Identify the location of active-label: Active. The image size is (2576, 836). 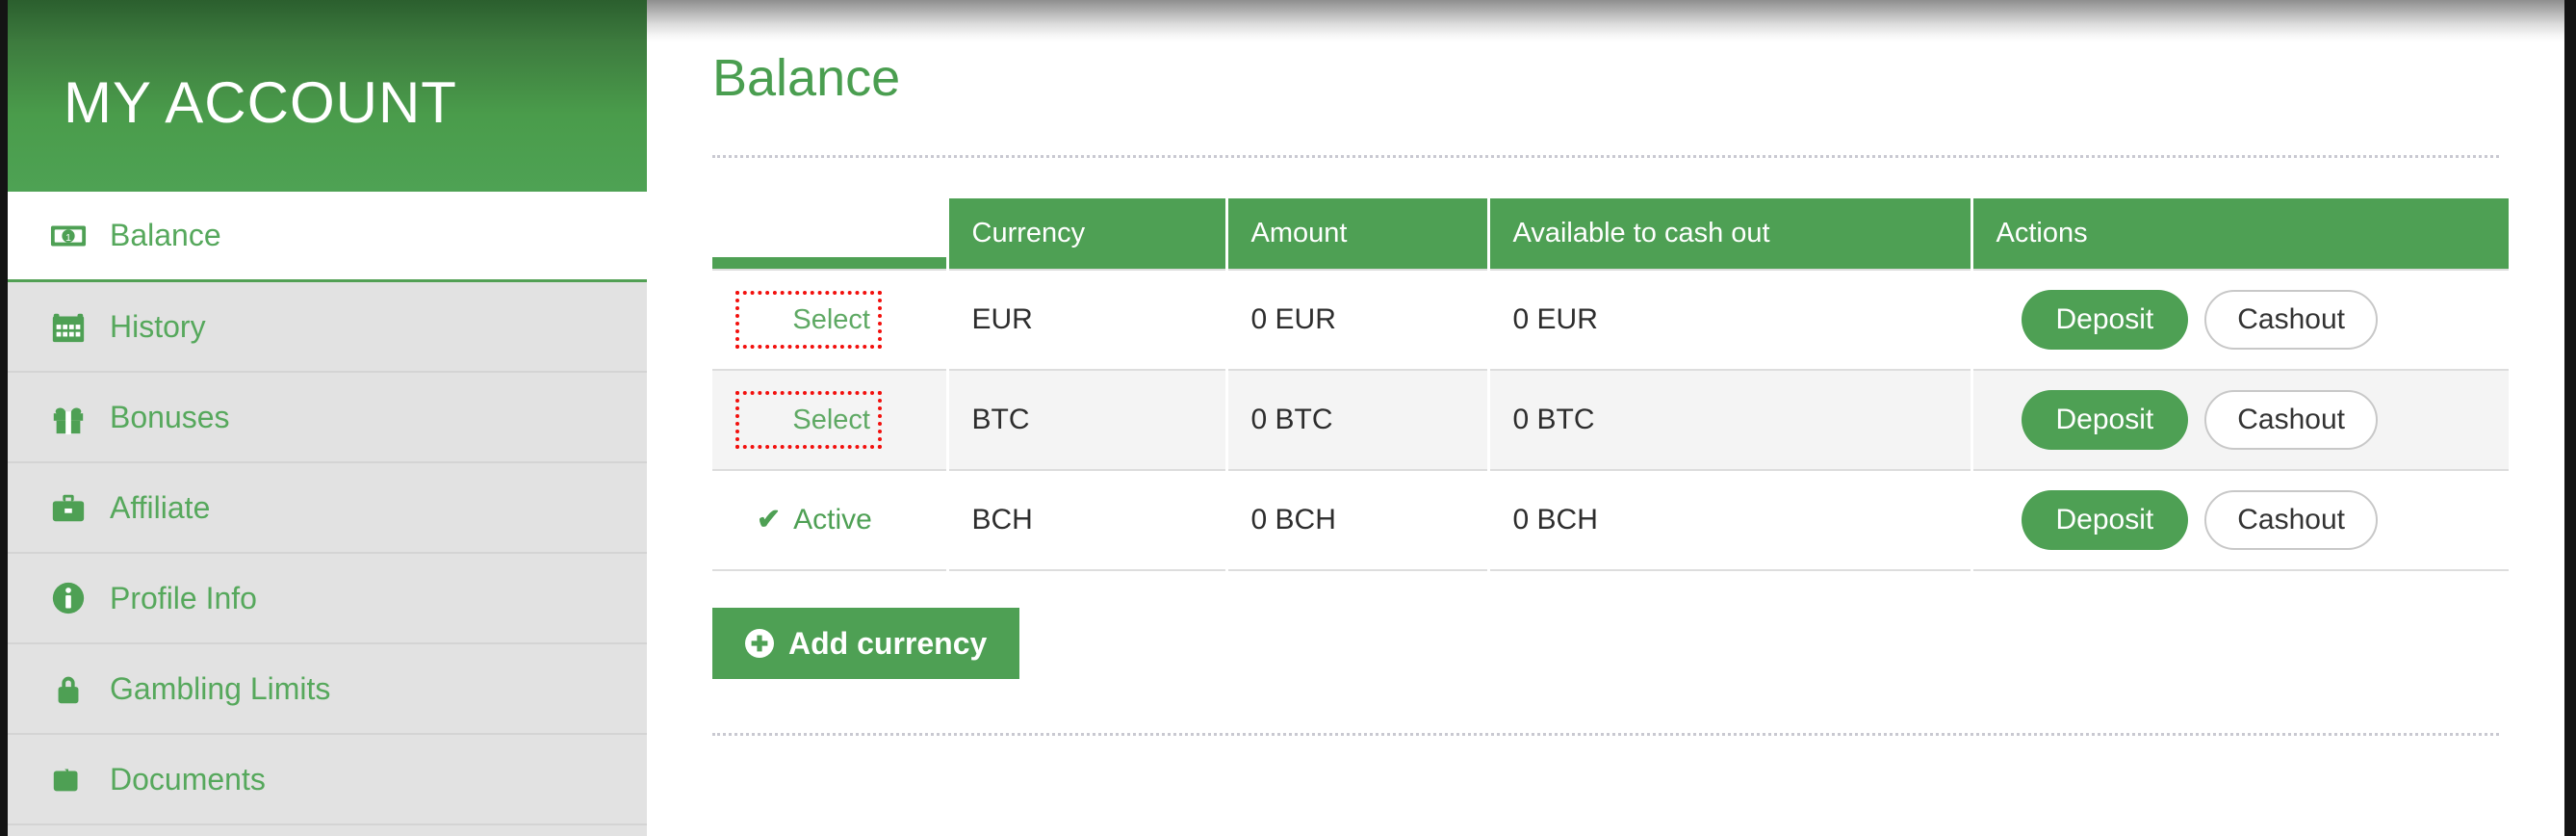
(833, 520).